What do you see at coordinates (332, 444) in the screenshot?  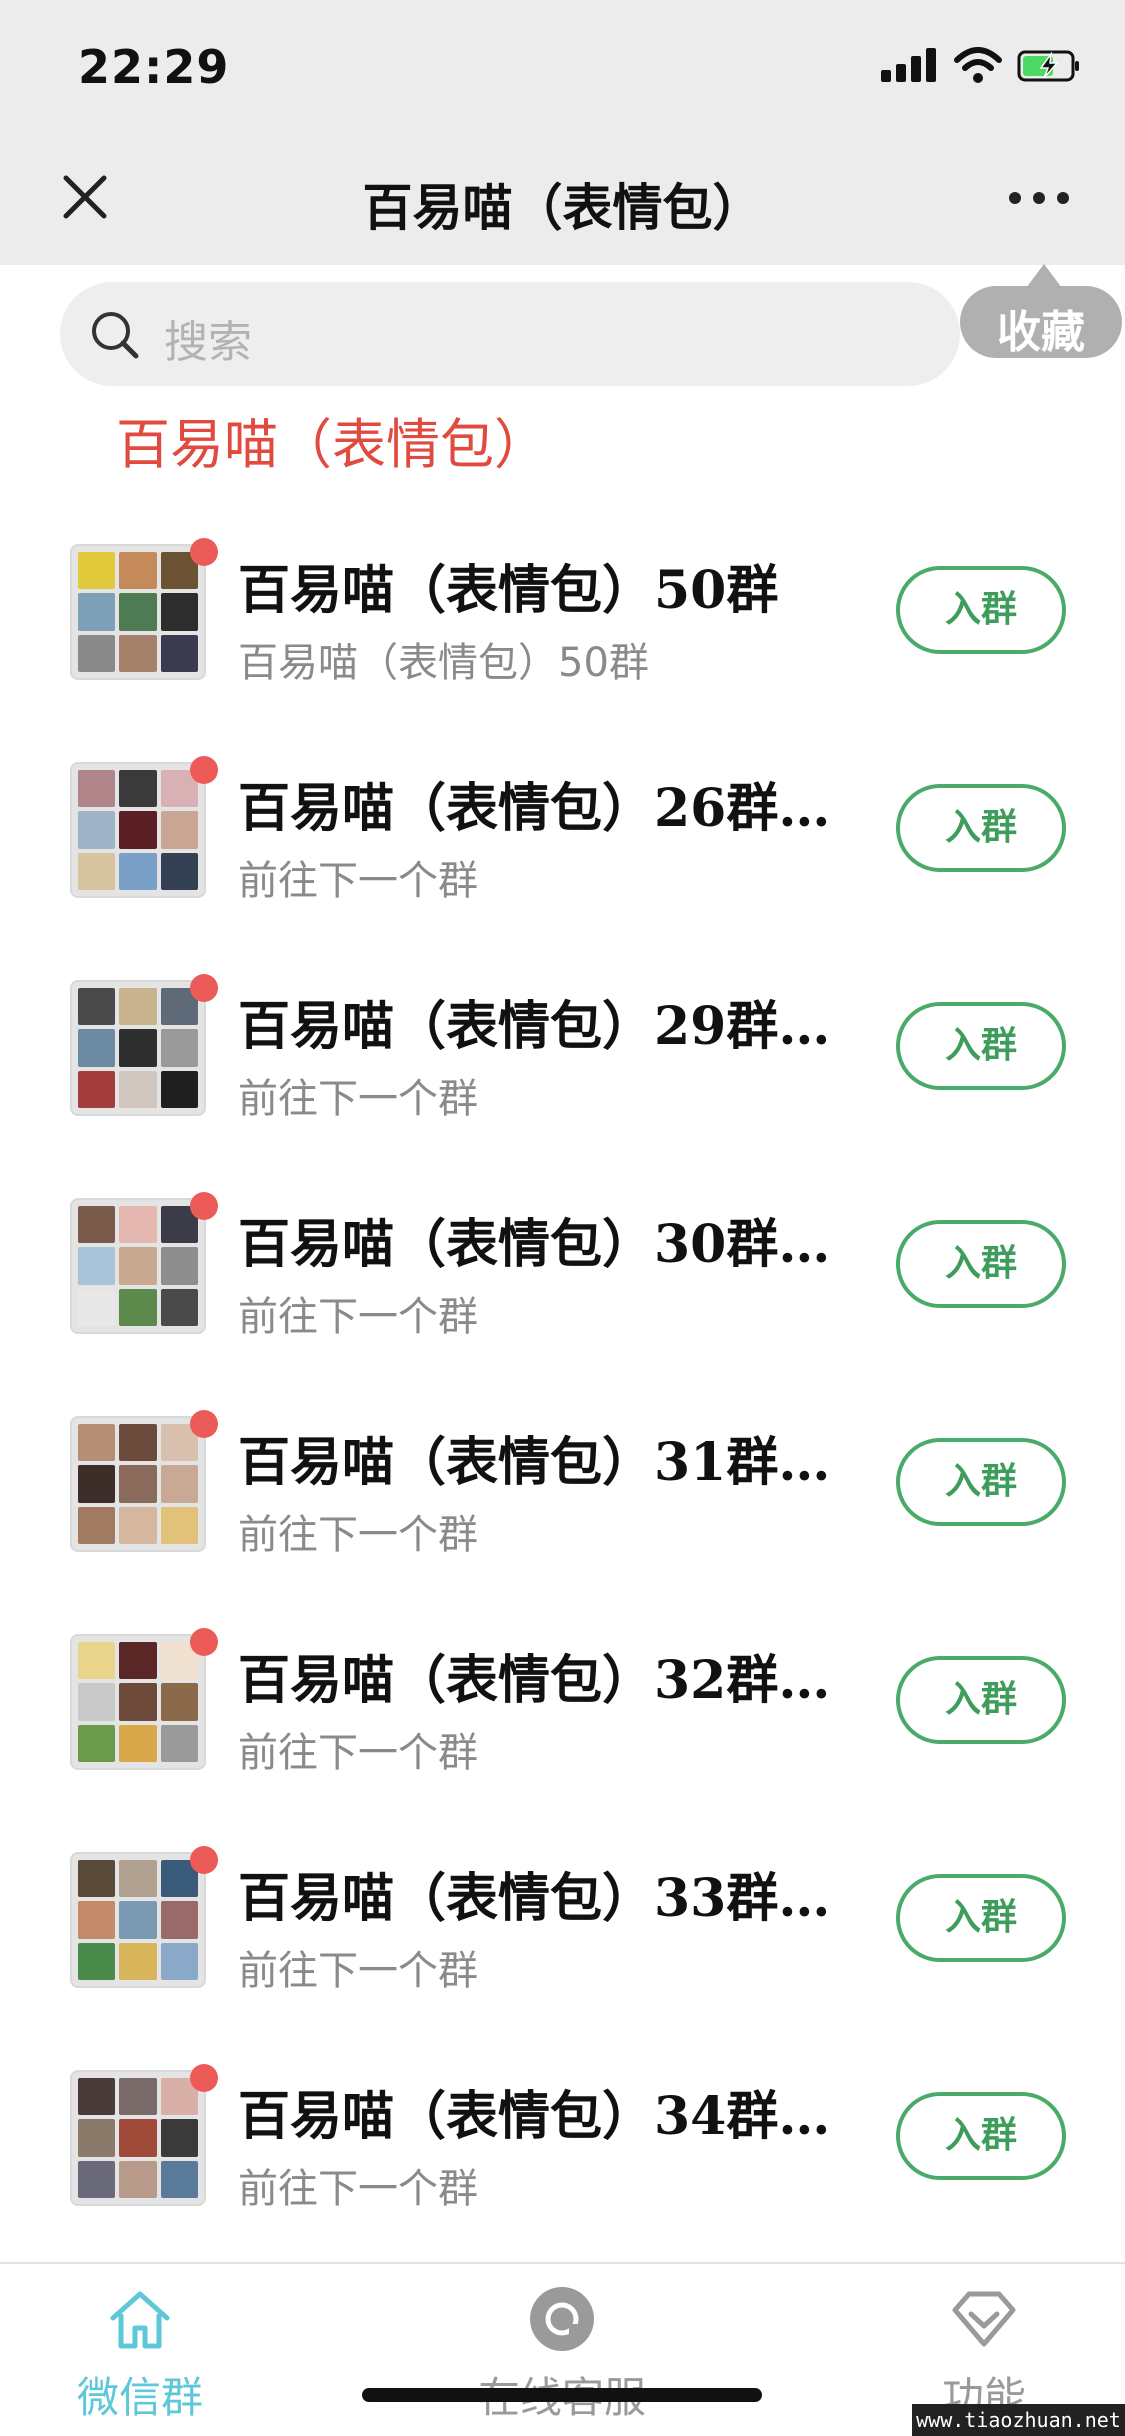 I see `section-title: 百易喵（表情包）` at bounding box center [332, 444].